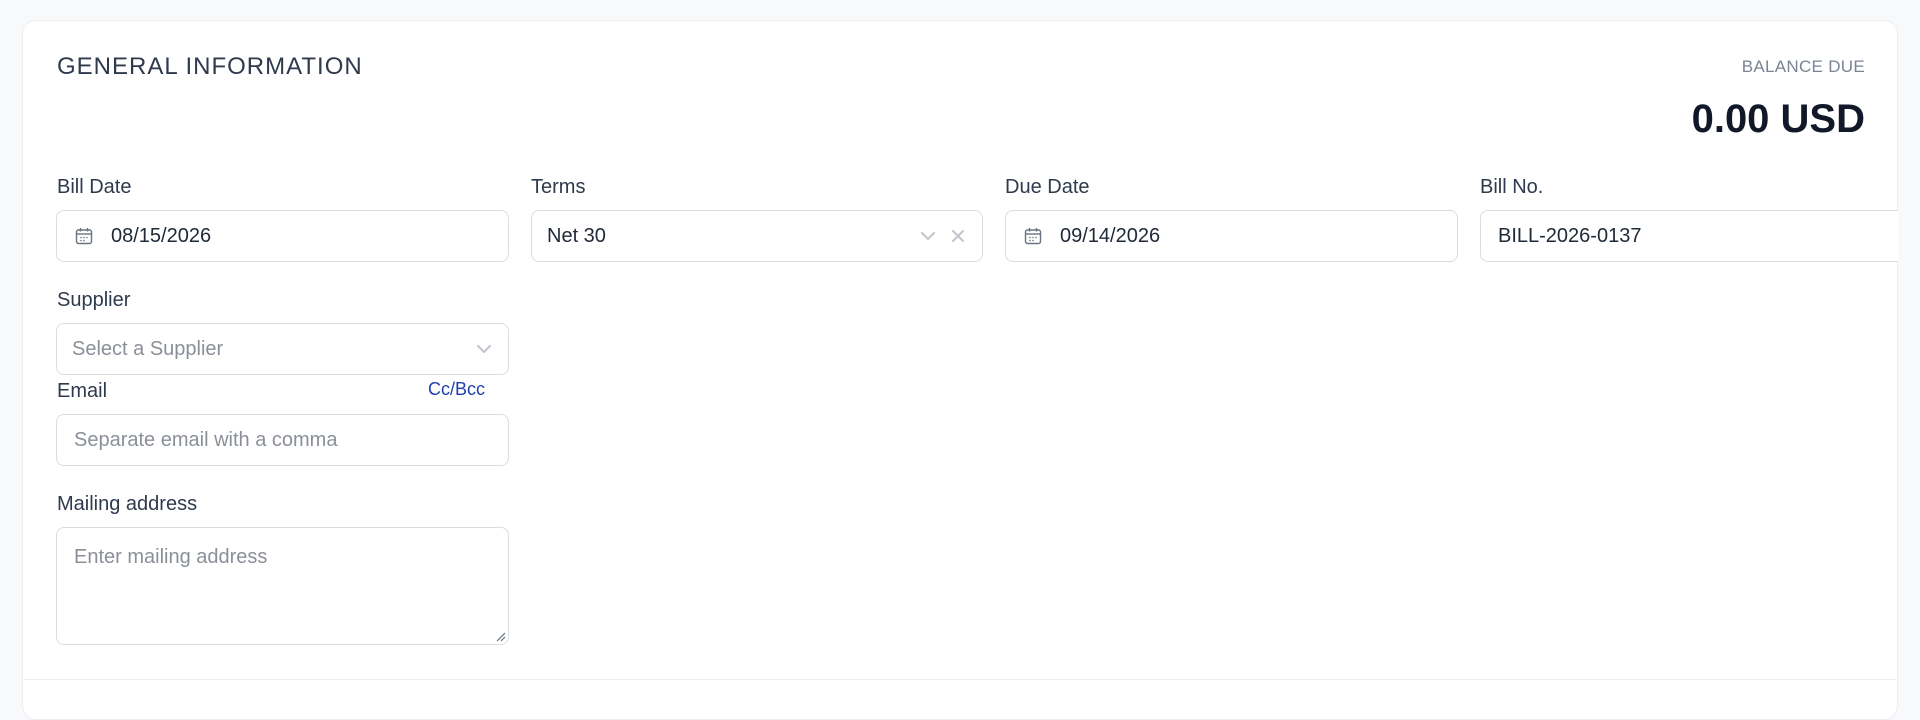 The height and width of the screenshot is (720, 1920). What do you see at coordinates (148, 348) in the screenshot?
I see `supplier-placeholder: Select a Supplier` at bounding box center [148, 348].